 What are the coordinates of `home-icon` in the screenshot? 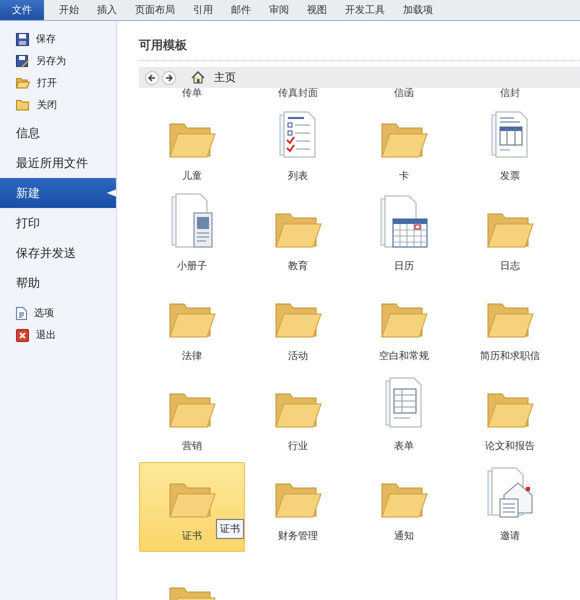 It's located at (198, 77).